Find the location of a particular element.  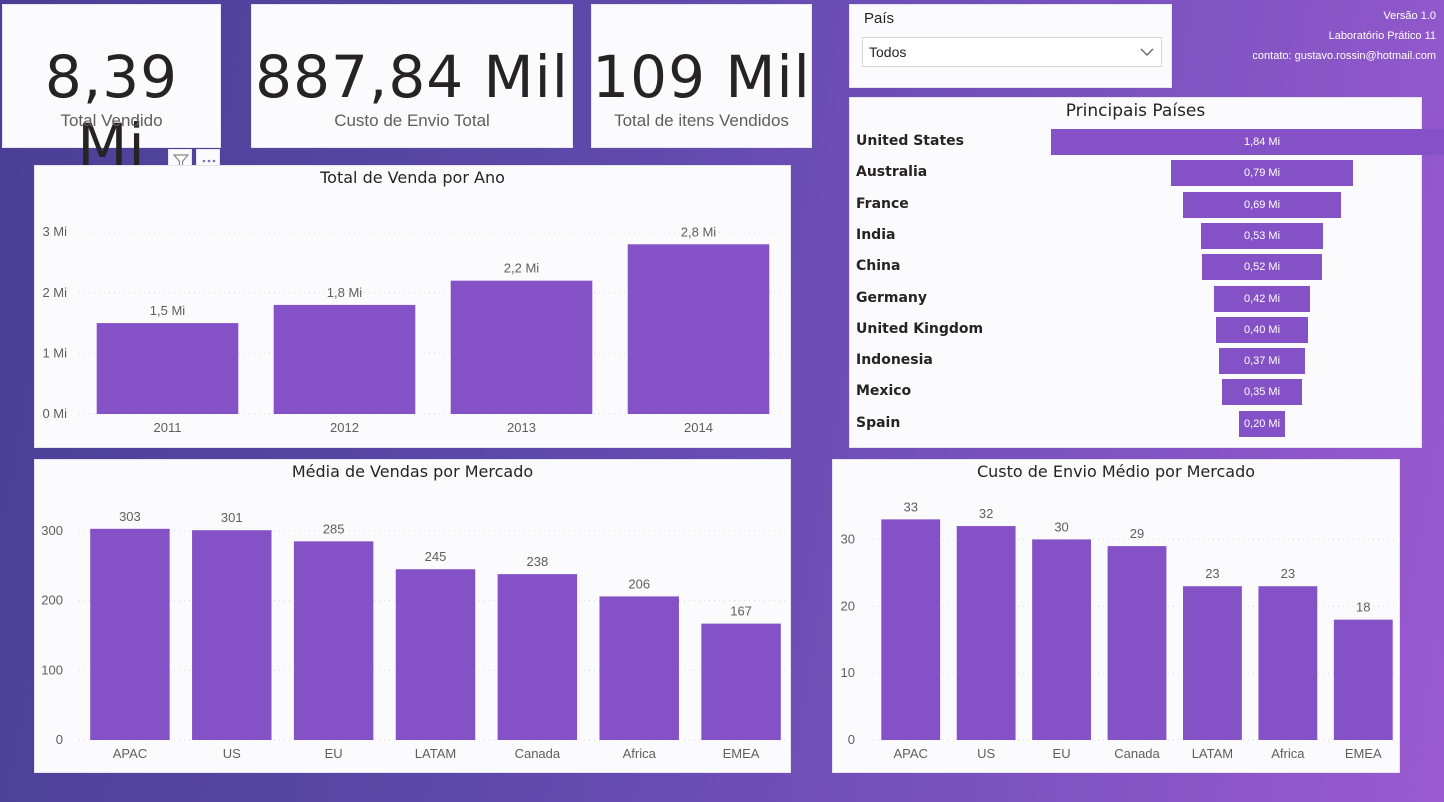

x-tick-label: 2012 is located at coordinates (344, 427).